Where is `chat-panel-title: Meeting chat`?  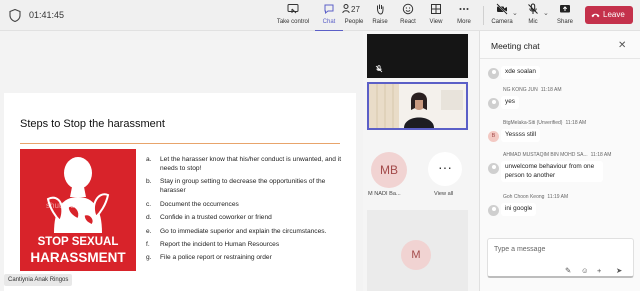
chat-panel-title: Meeting chat is located at coordinates (515, 46).